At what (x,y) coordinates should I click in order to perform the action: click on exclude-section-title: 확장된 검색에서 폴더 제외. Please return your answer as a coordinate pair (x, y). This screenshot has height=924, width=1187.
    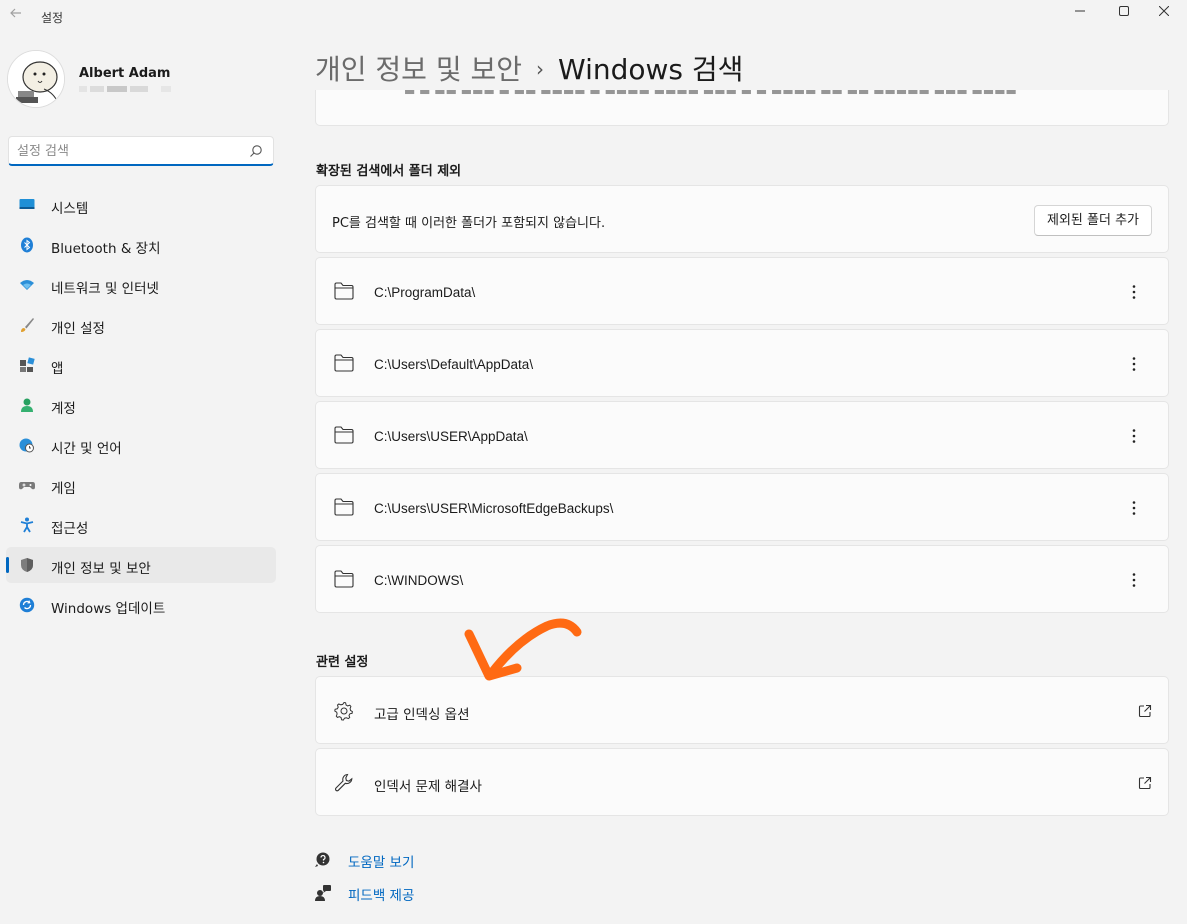
    Looking at the image, I should click on (389, 171).